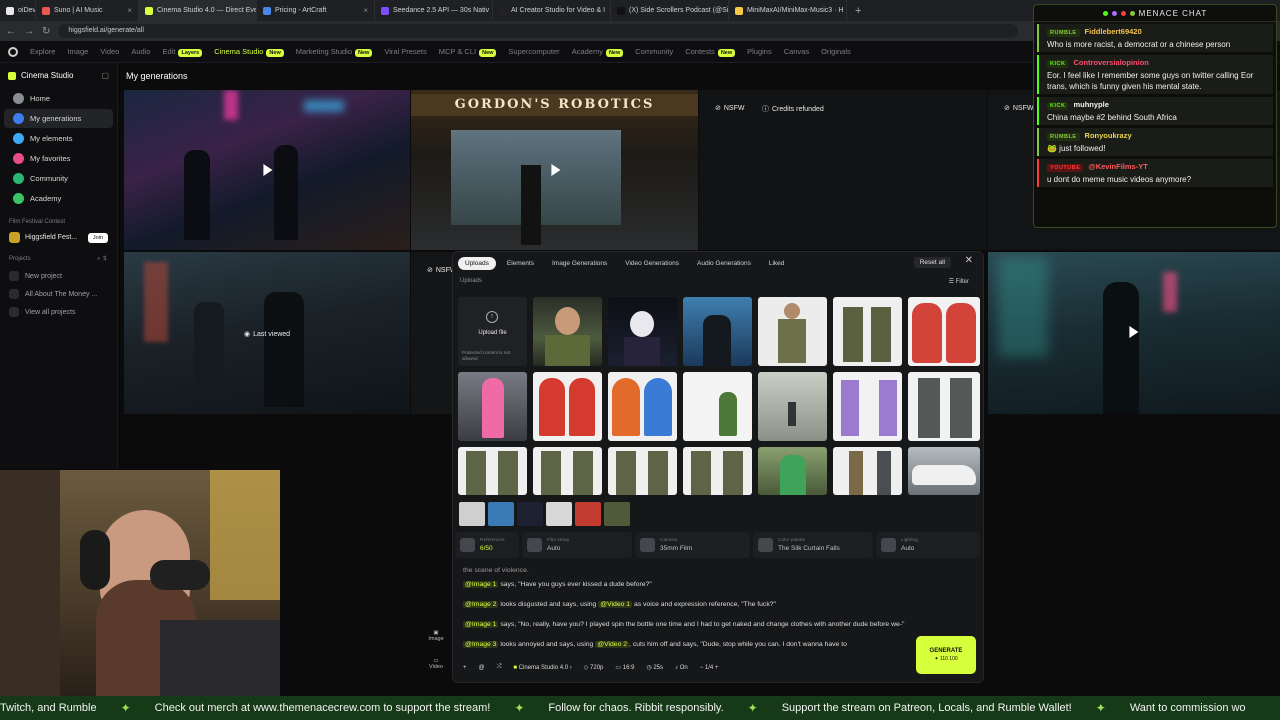 The image size is (1280, 720). I want to click on setting-lighting: Lighting Auto, so click(928, 545).